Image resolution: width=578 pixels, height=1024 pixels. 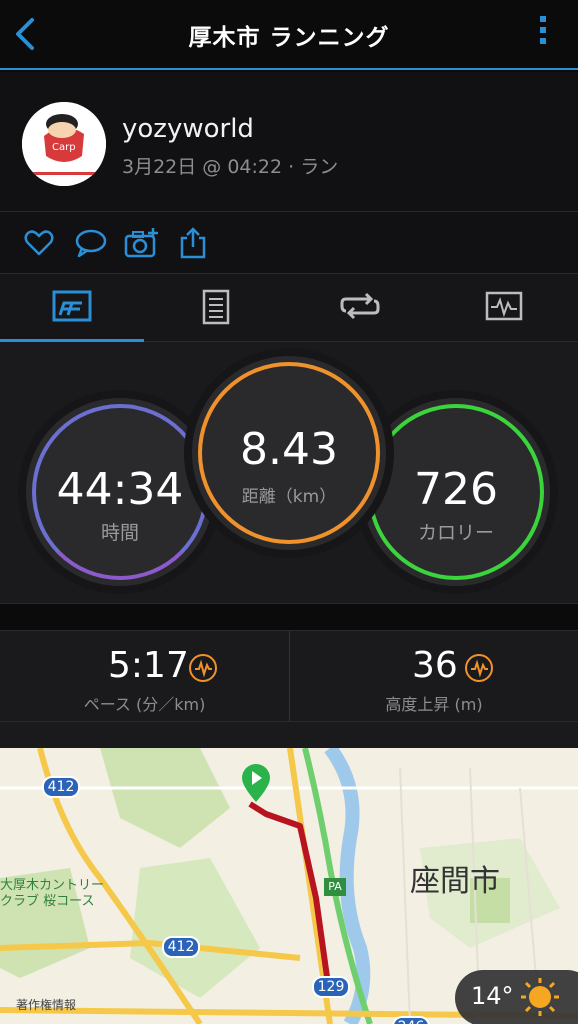 I want to click on tab-charts, so click(x=504, y=308).